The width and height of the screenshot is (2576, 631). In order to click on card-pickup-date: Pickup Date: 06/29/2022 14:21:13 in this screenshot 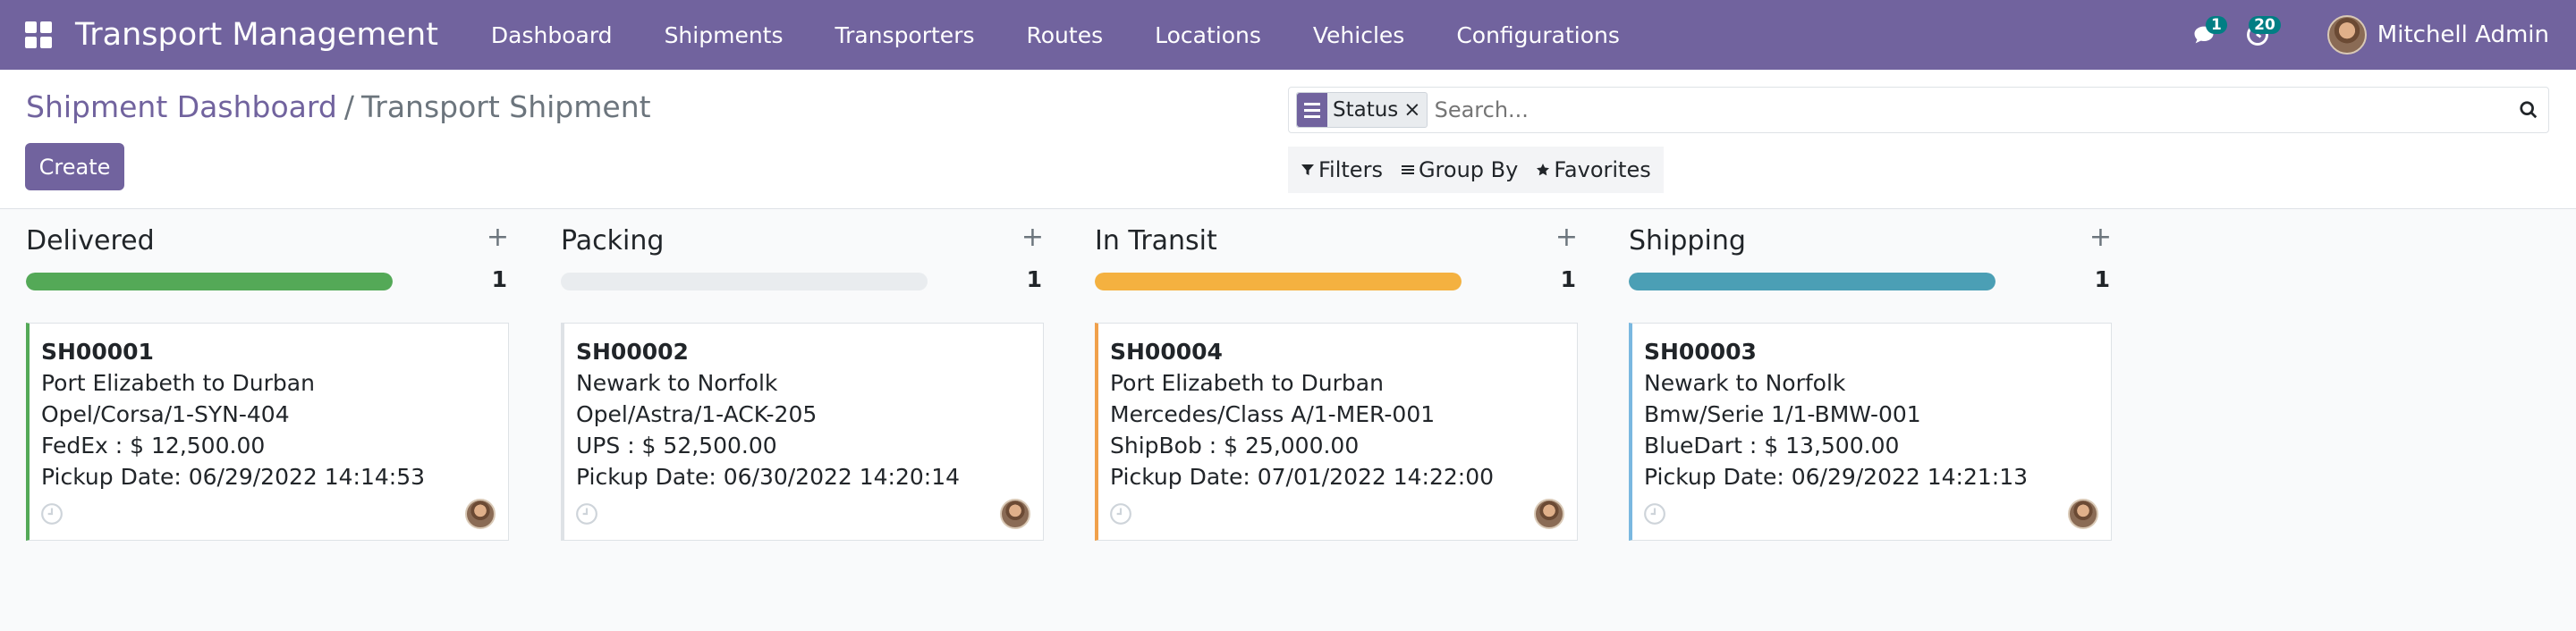, I will do `click(1836, 477)`.